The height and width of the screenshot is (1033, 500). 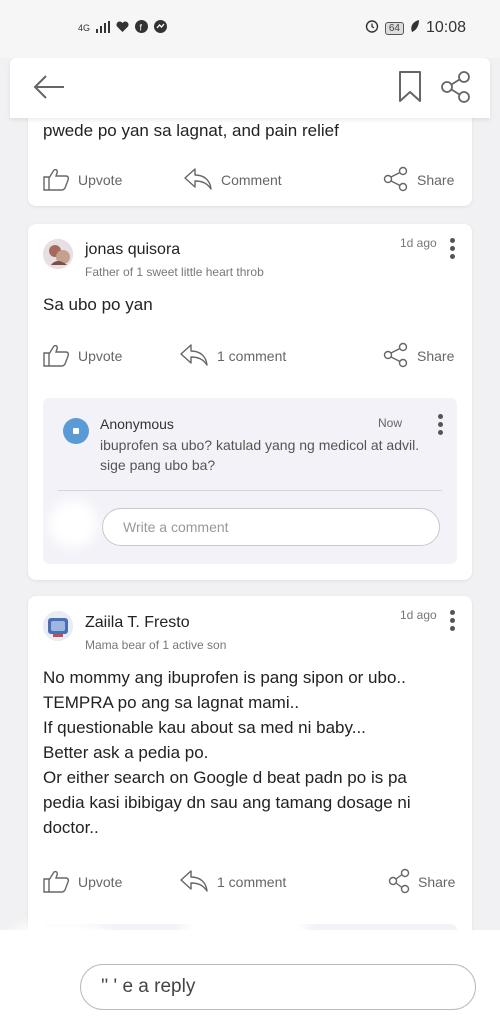 What do you see at coordinates (137, 424) in the screenshot?
I see `comment-author: Anonymous` at bounding box center [137, 424].